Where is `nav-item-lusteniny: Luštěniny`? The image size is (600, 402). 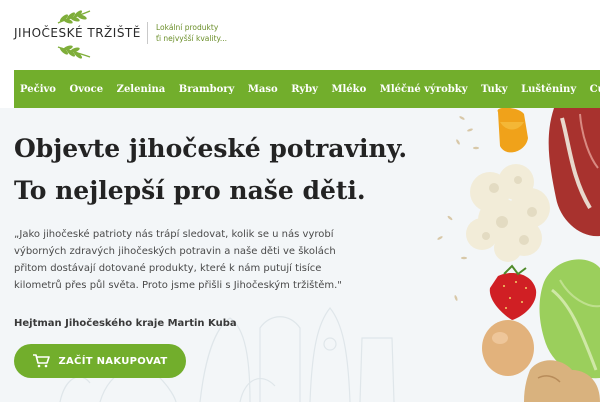
nav-item-lusteniny: Luštěniny is located at coordinates (548, 89).